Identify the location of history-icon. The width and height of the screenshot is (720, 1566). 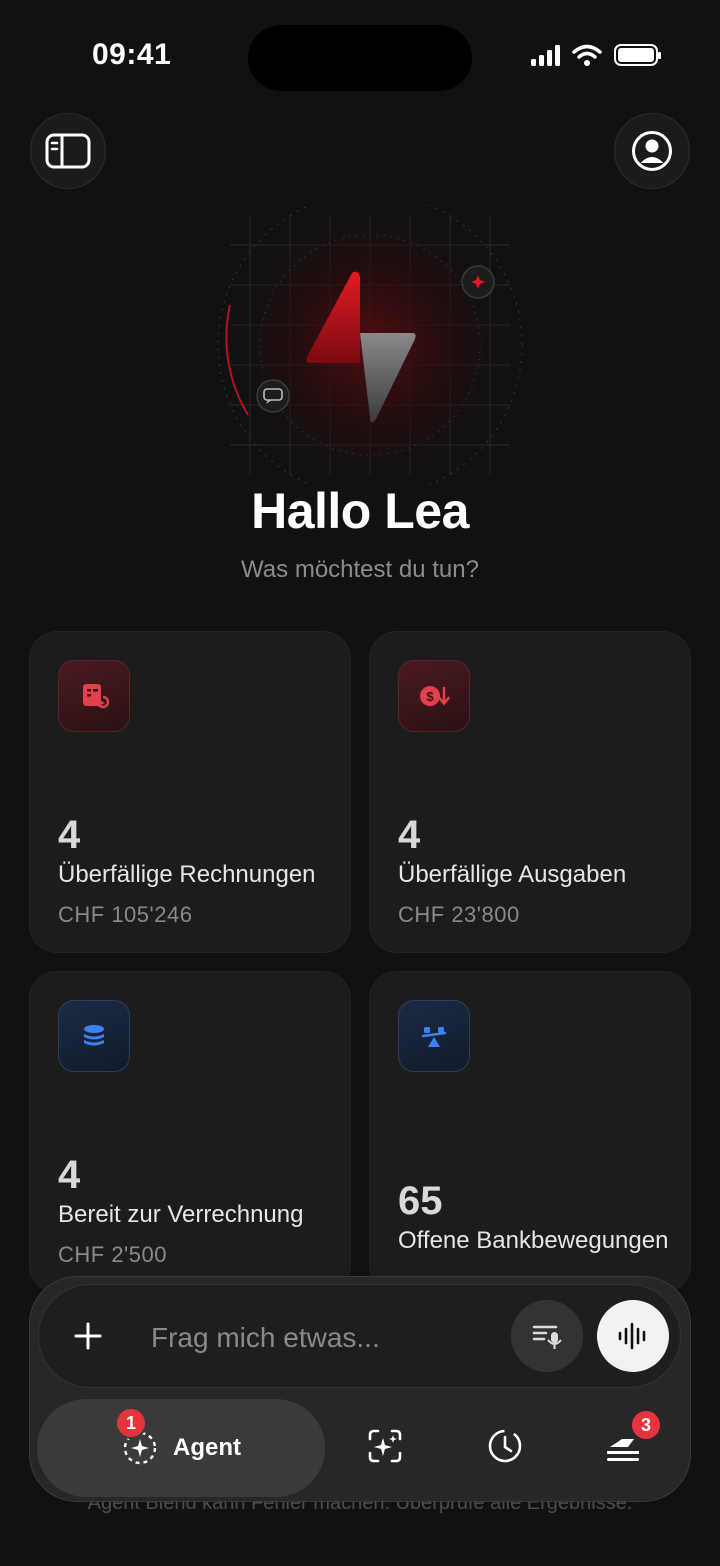
(505, 1446).